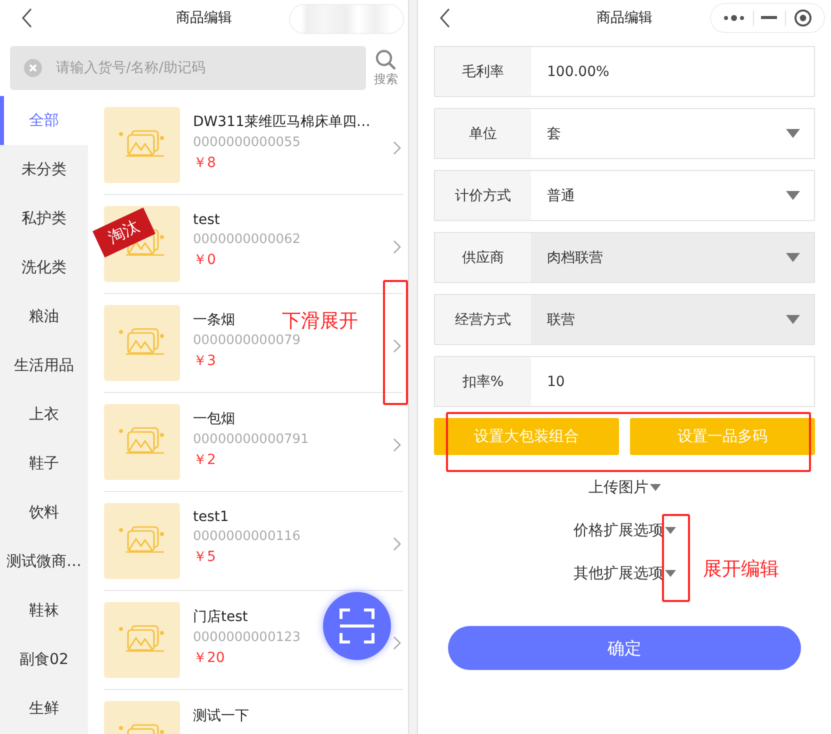 The height and width of the screenshot is (734, 831). Describe the element at coordinates (206, 220) in the screenshot. I see `product-name: test` at that location.